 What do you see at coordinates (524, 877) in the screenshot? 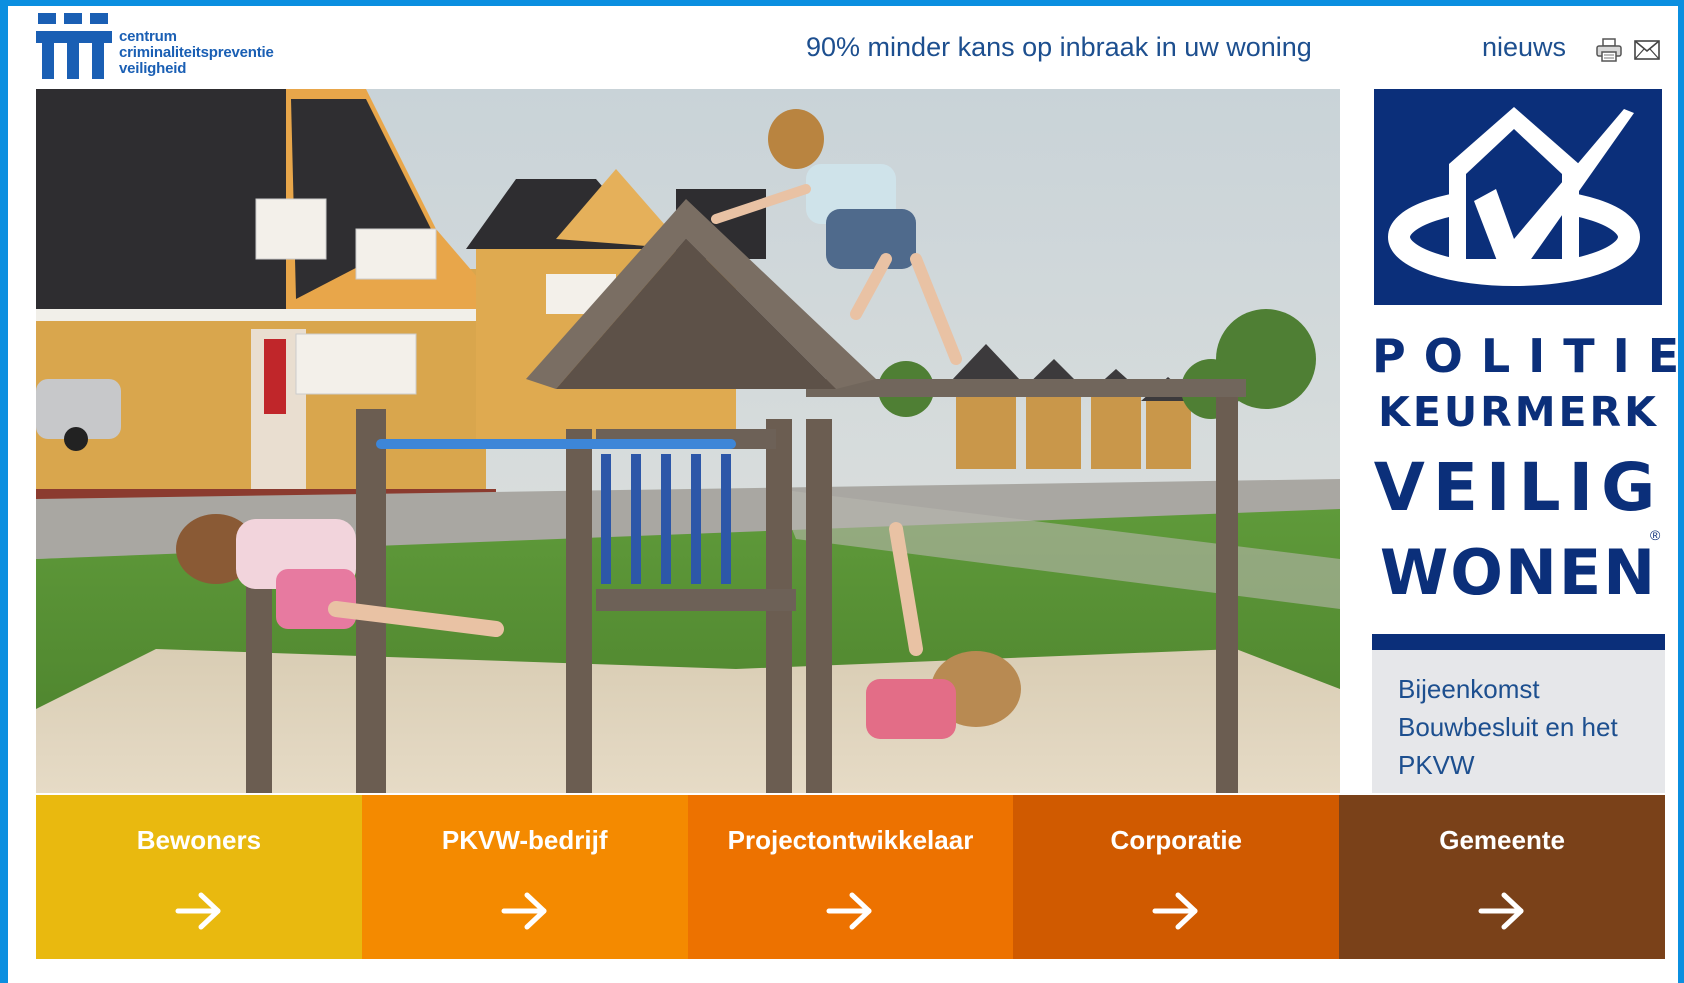
I see `category-tile-pkvw-bedrijf: PKVW-bedrijf` at bounding box center [524, 877].